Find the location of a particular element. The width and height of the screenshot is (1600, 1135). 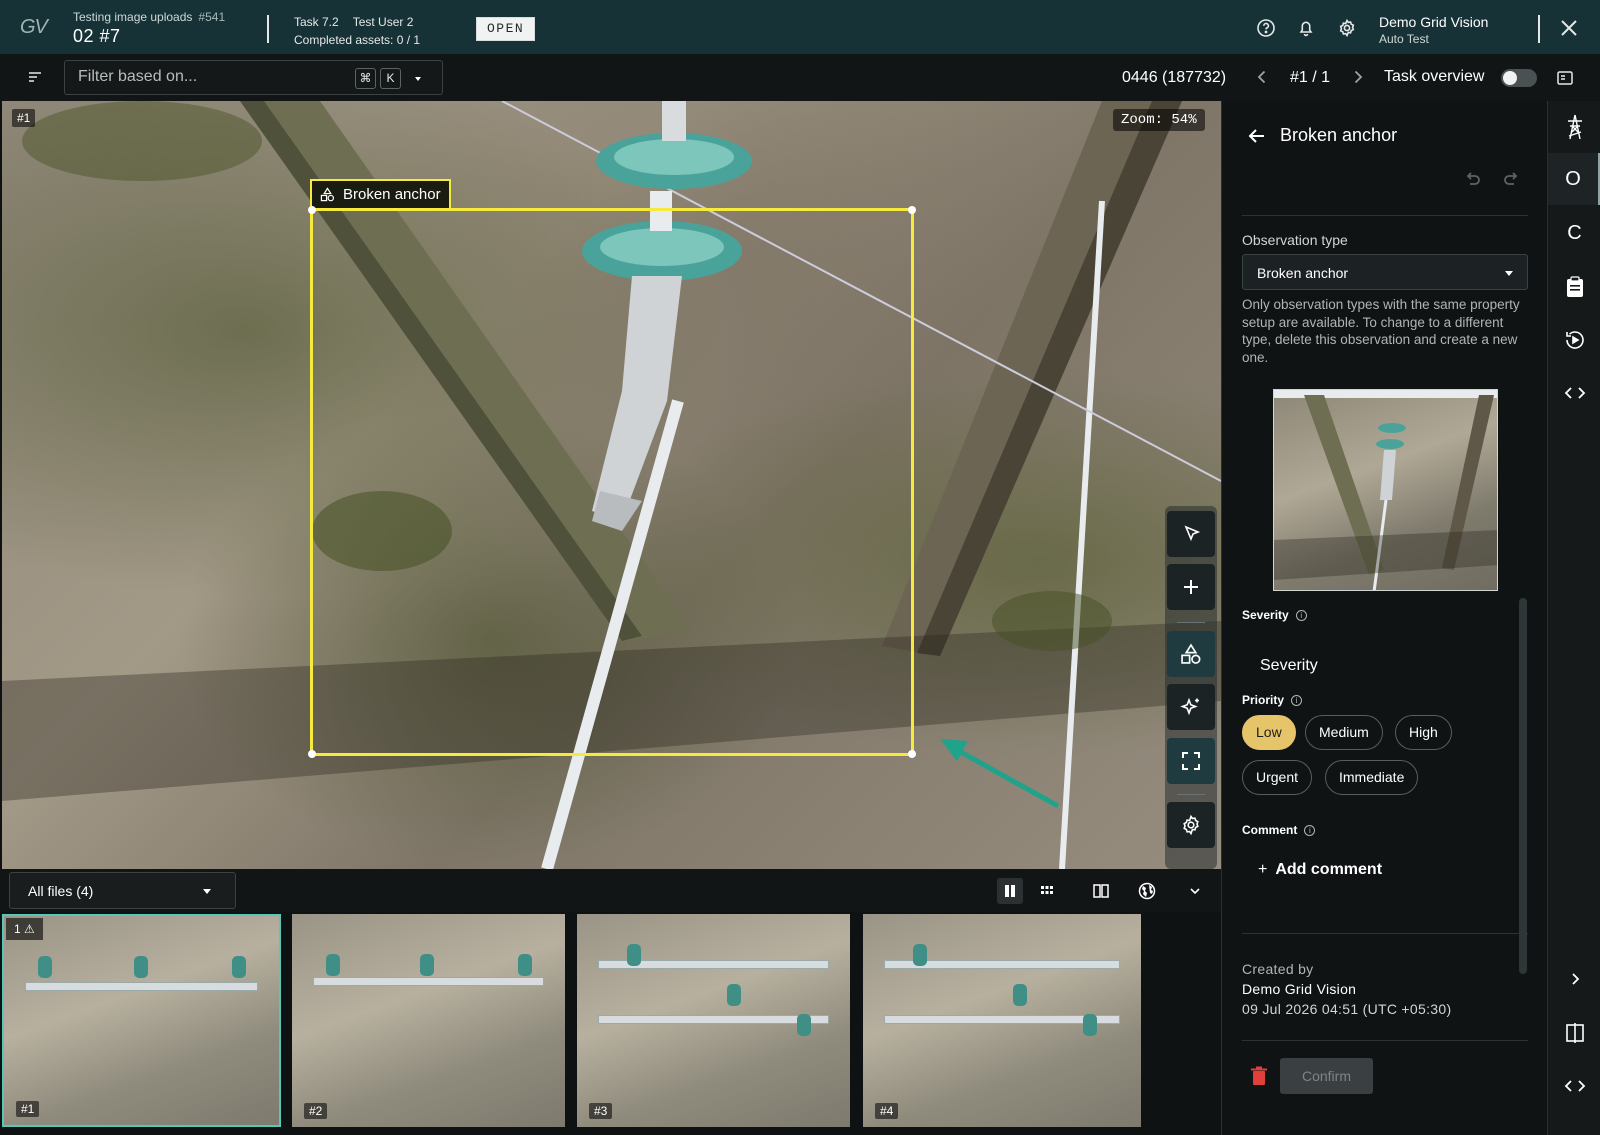

viewer-settings-tool is located at coordinates (1191, 825).